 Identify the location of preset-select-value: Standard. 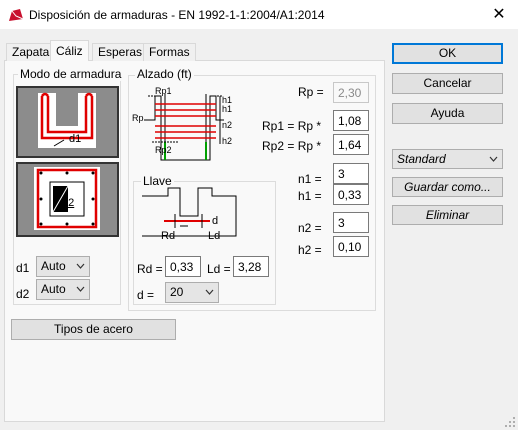
(421, 159).